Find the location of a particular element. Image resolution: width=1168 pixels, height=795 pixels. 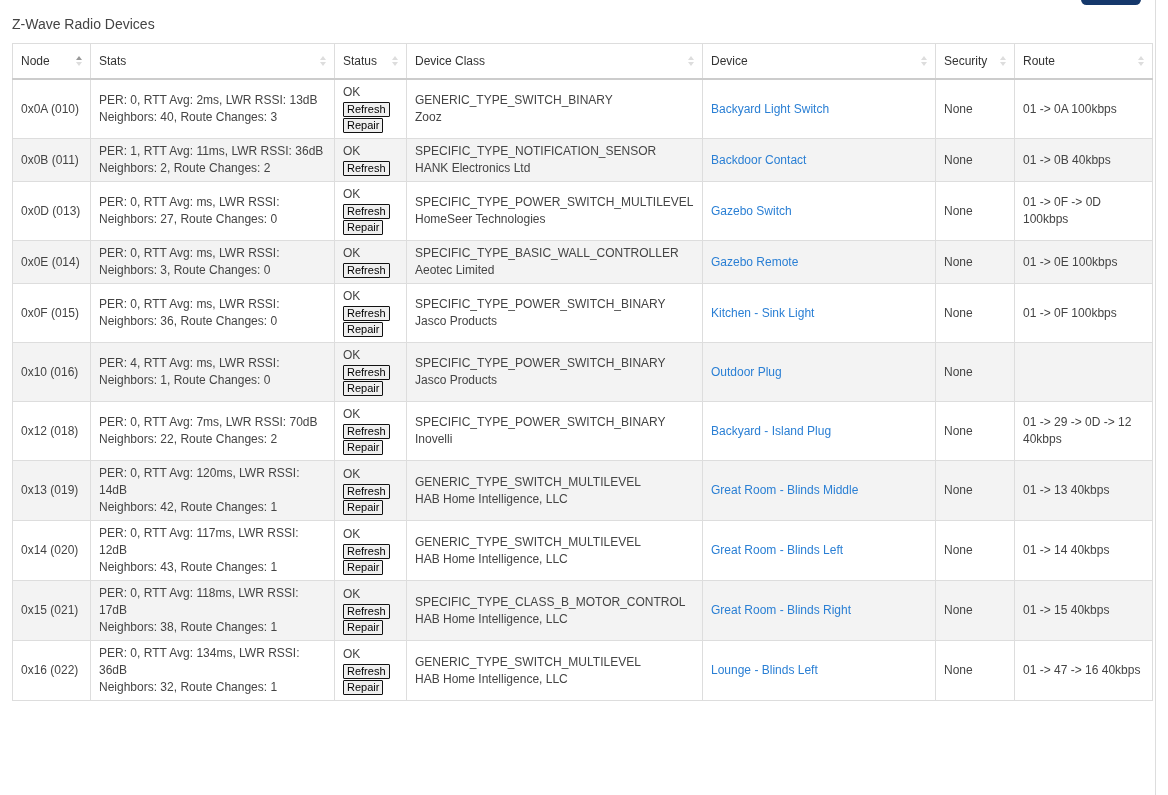

node-cell: 0x0B (011) is located at coordinates (51, 160).